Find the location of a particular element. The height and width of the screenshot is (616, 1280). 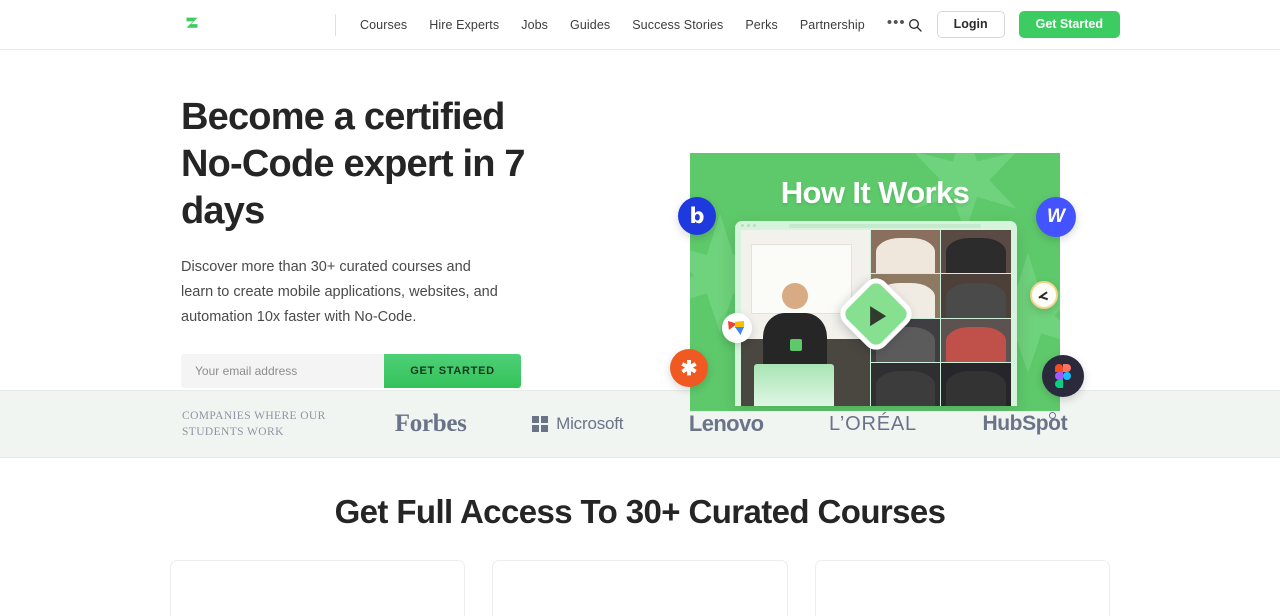

figma-icon is located at coordinates (1063, 376).